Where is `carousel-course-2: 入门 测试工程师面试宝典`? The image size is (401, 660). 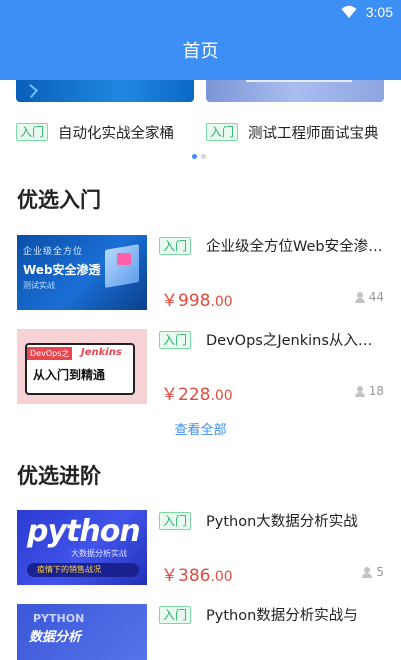 carousel-course-2: 入门 测试工程师面试宝典 is located at coordinates (296, 132).